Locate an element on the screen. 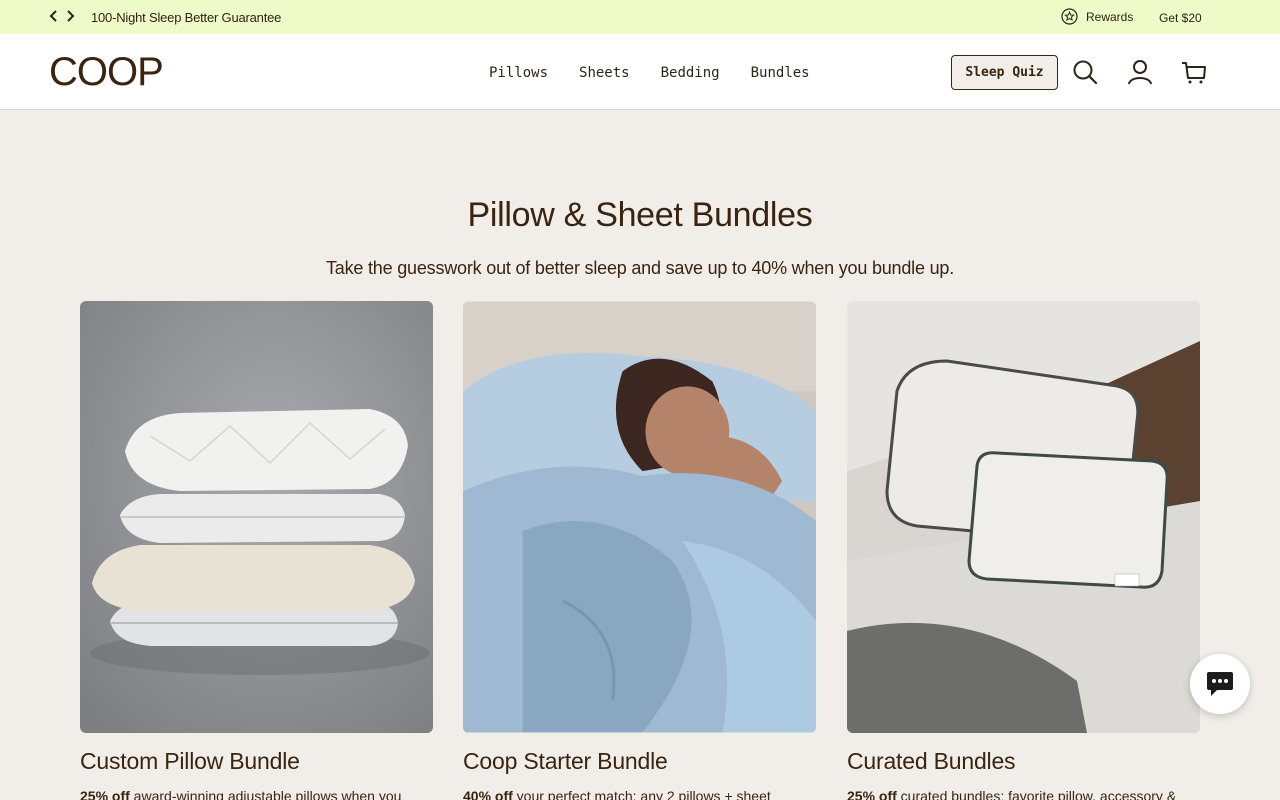  search-icon is located at coordinates (1085, 72).